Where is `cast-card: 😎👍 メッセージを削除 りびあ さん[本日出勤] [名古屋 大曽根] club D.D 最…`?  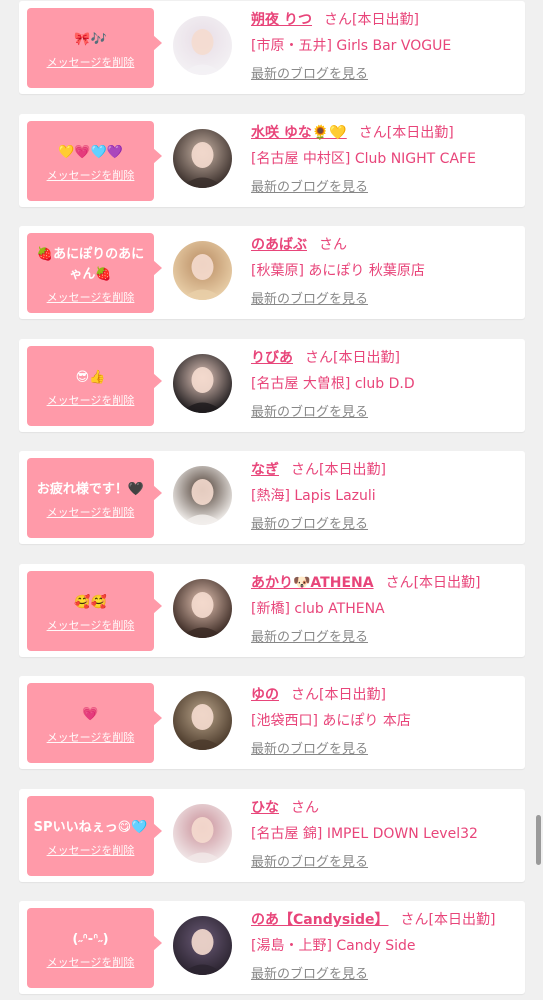 cast-card: 😎👍 メッセージを削除 りびあ さん[本日出勤] [名古屋 大曽根] club D.D 最… is located at coordinates (272, 385).